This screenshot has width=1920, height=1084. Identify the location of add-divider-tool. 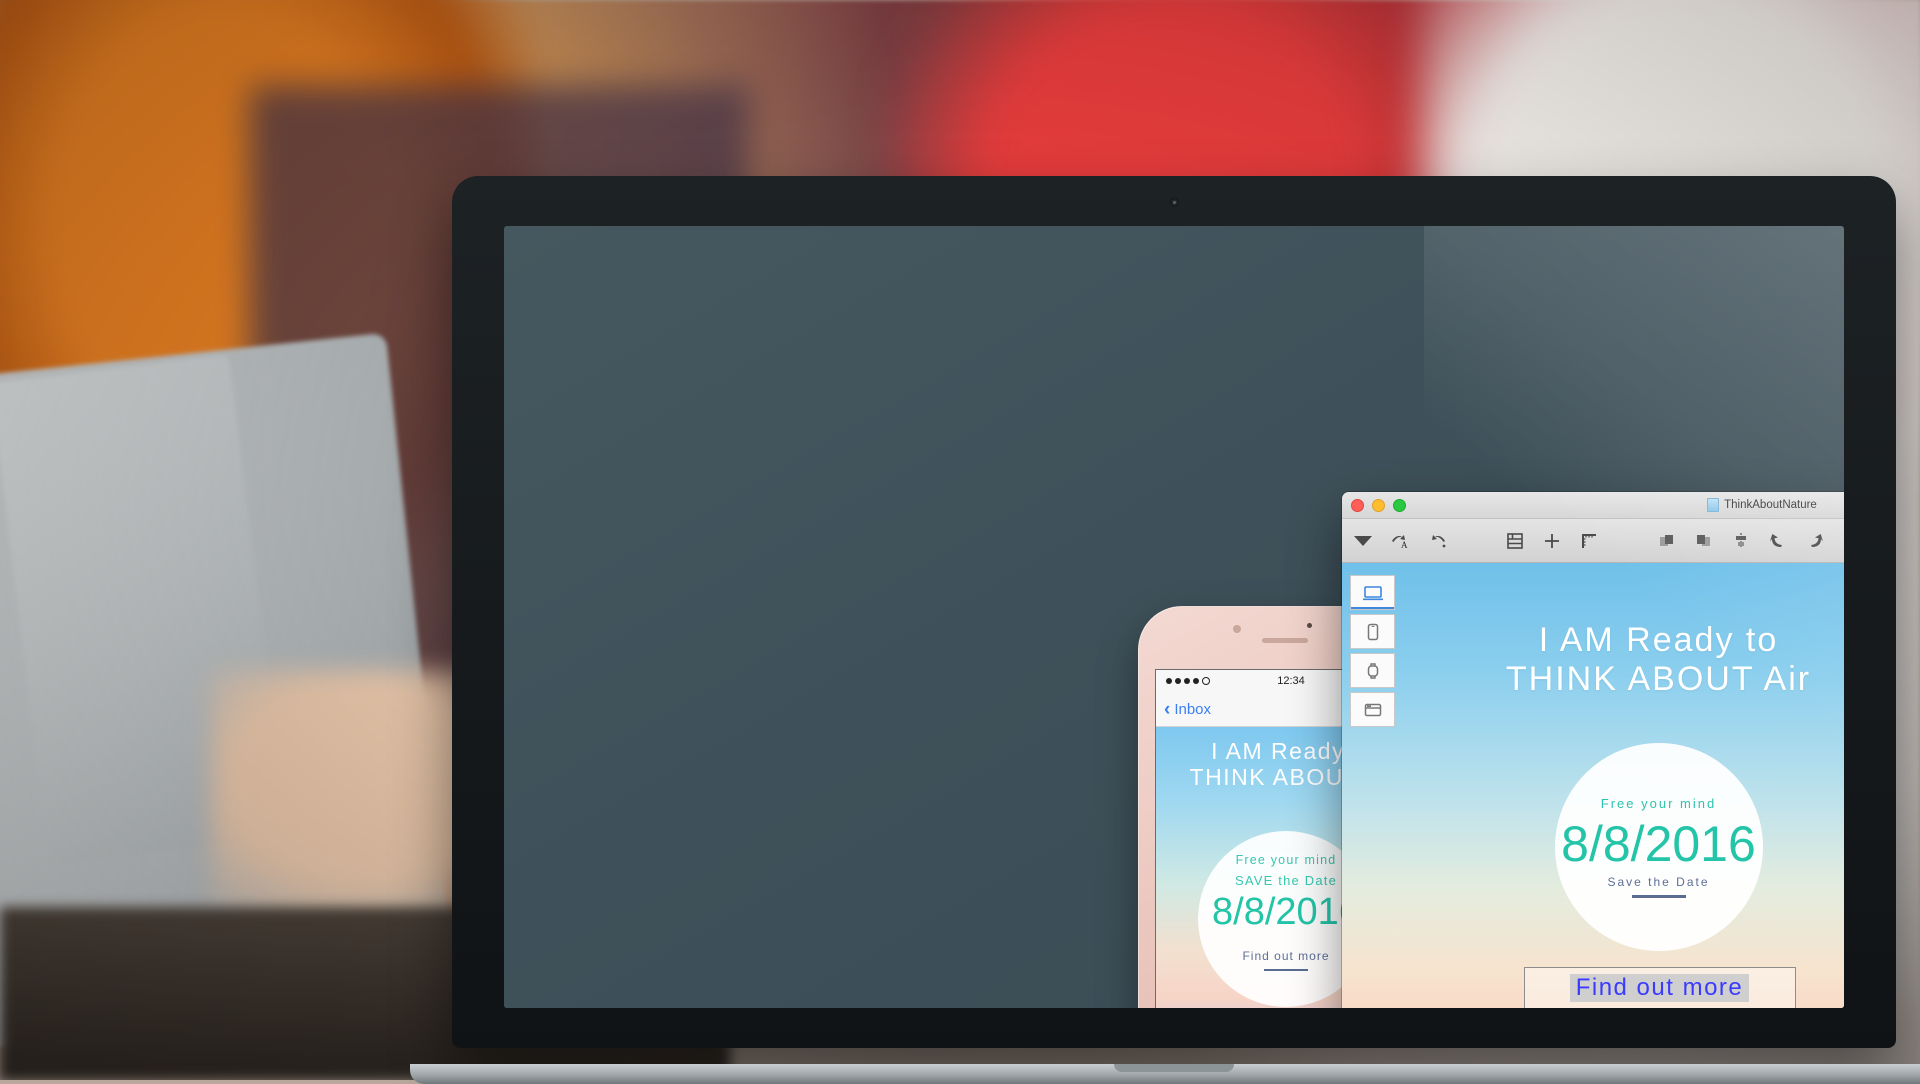
(1552, 541).